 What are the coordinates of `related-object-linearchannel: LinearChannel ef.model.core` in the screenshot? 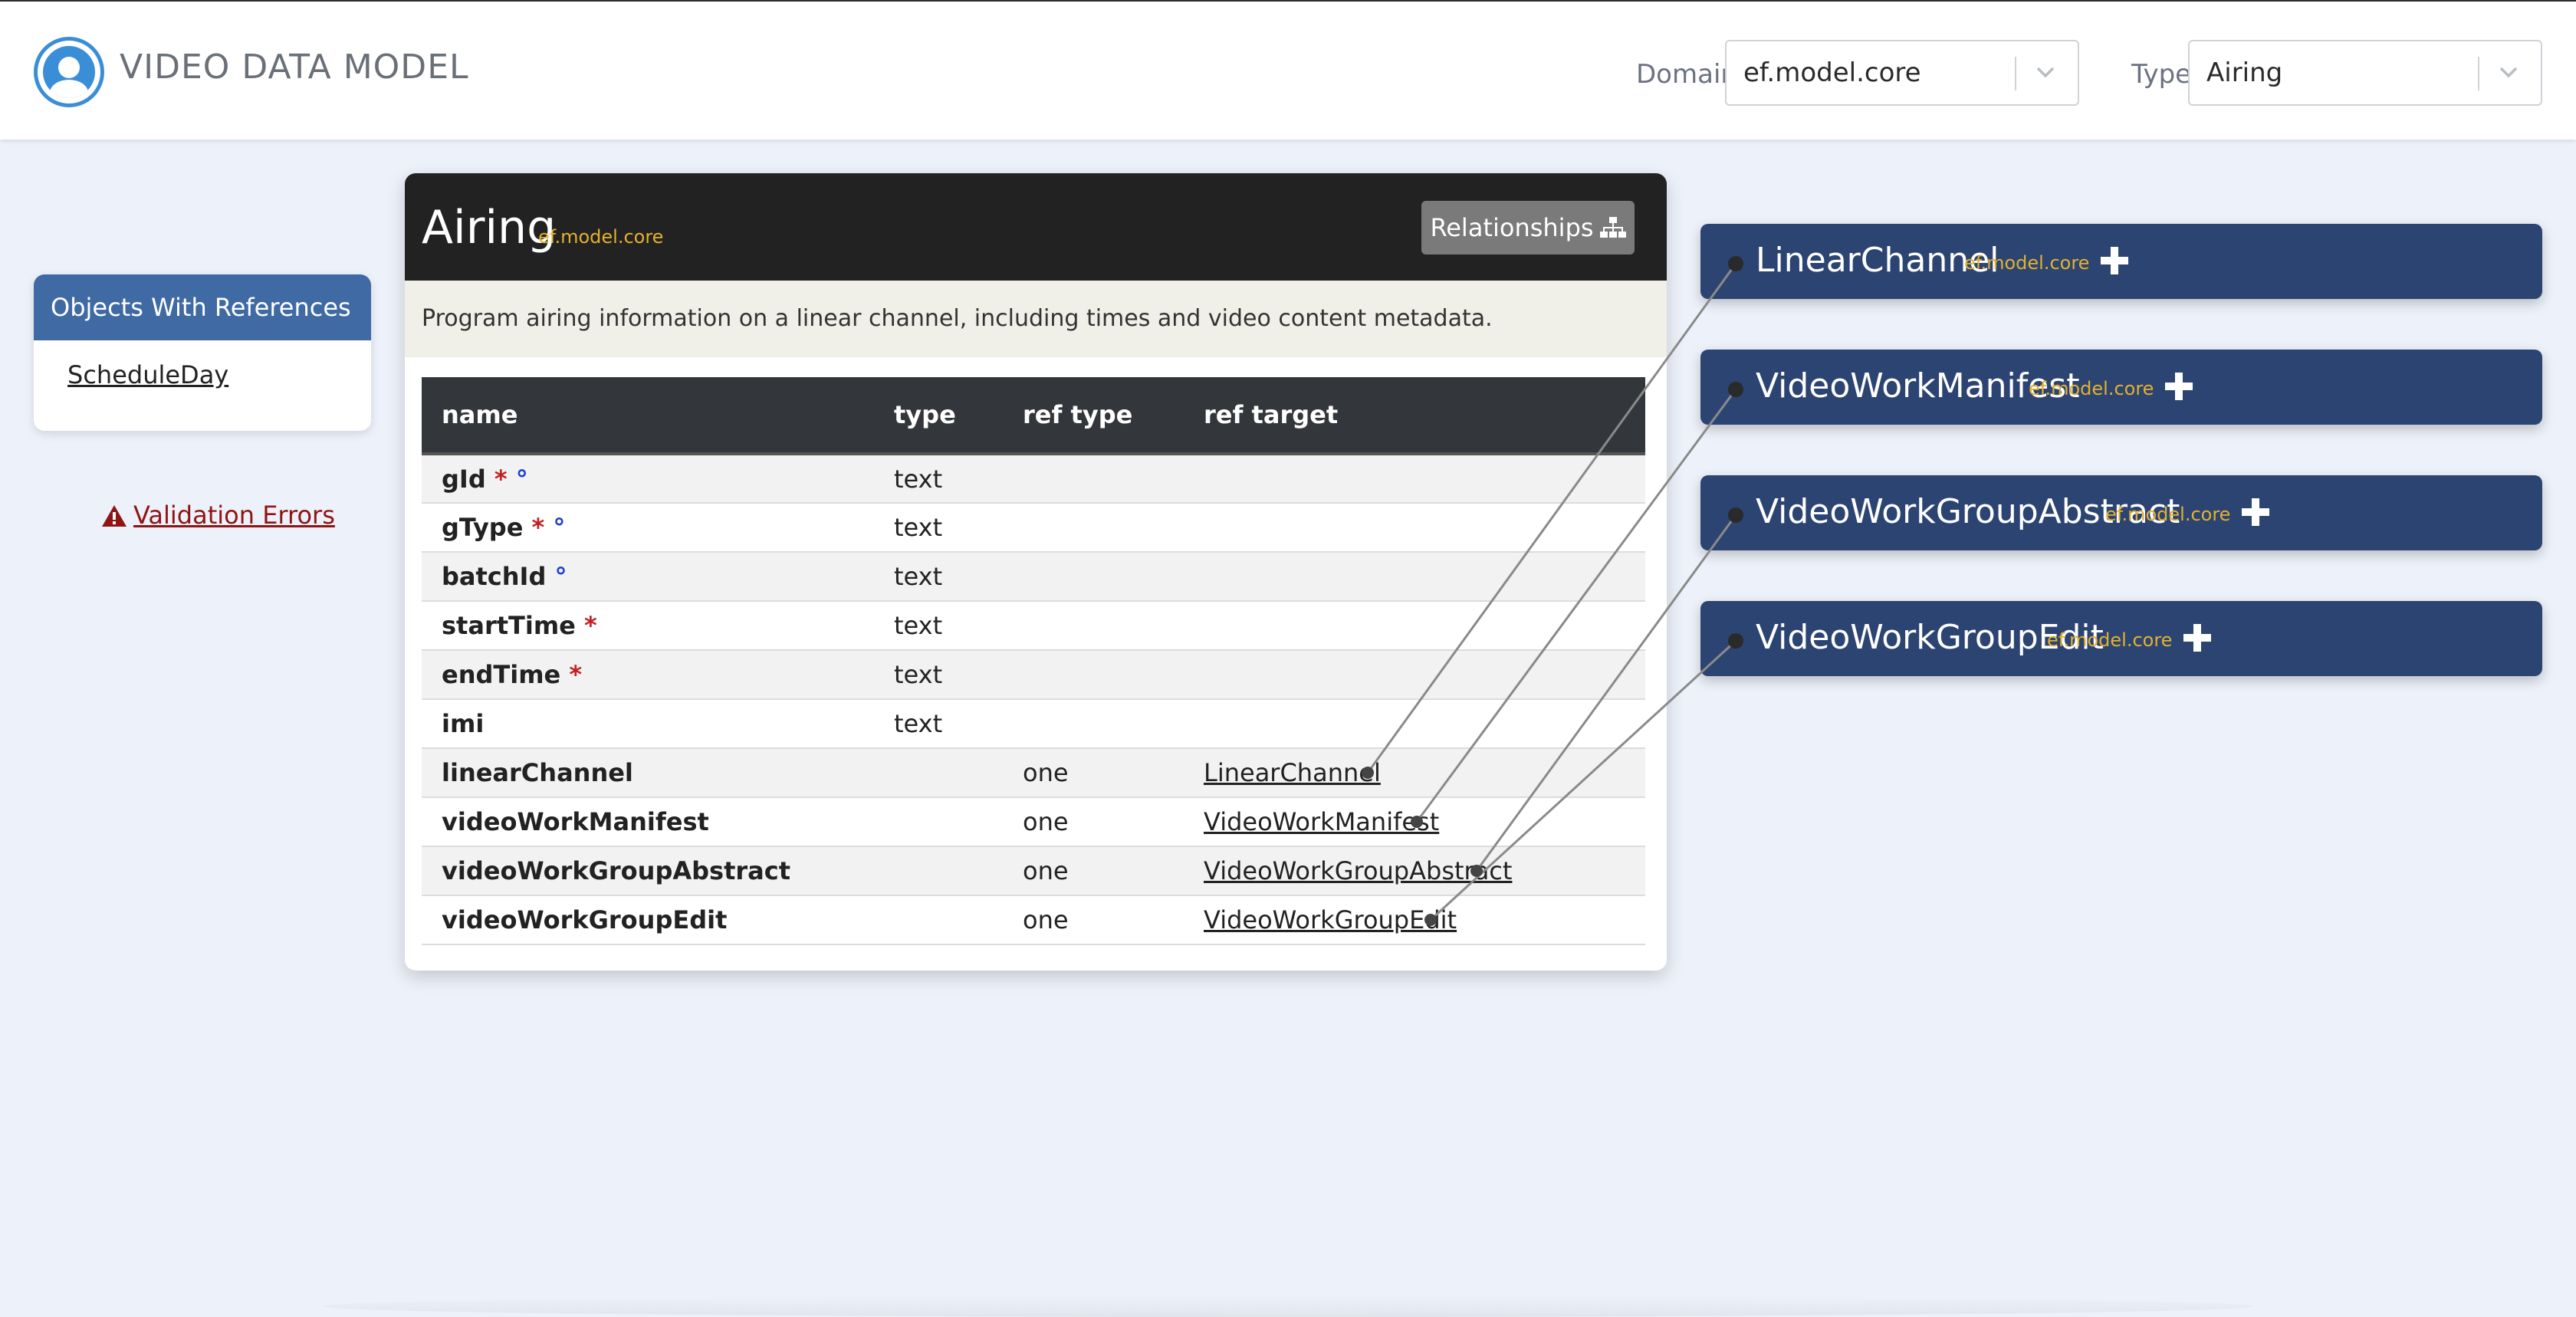 It's located at (2121, 261).